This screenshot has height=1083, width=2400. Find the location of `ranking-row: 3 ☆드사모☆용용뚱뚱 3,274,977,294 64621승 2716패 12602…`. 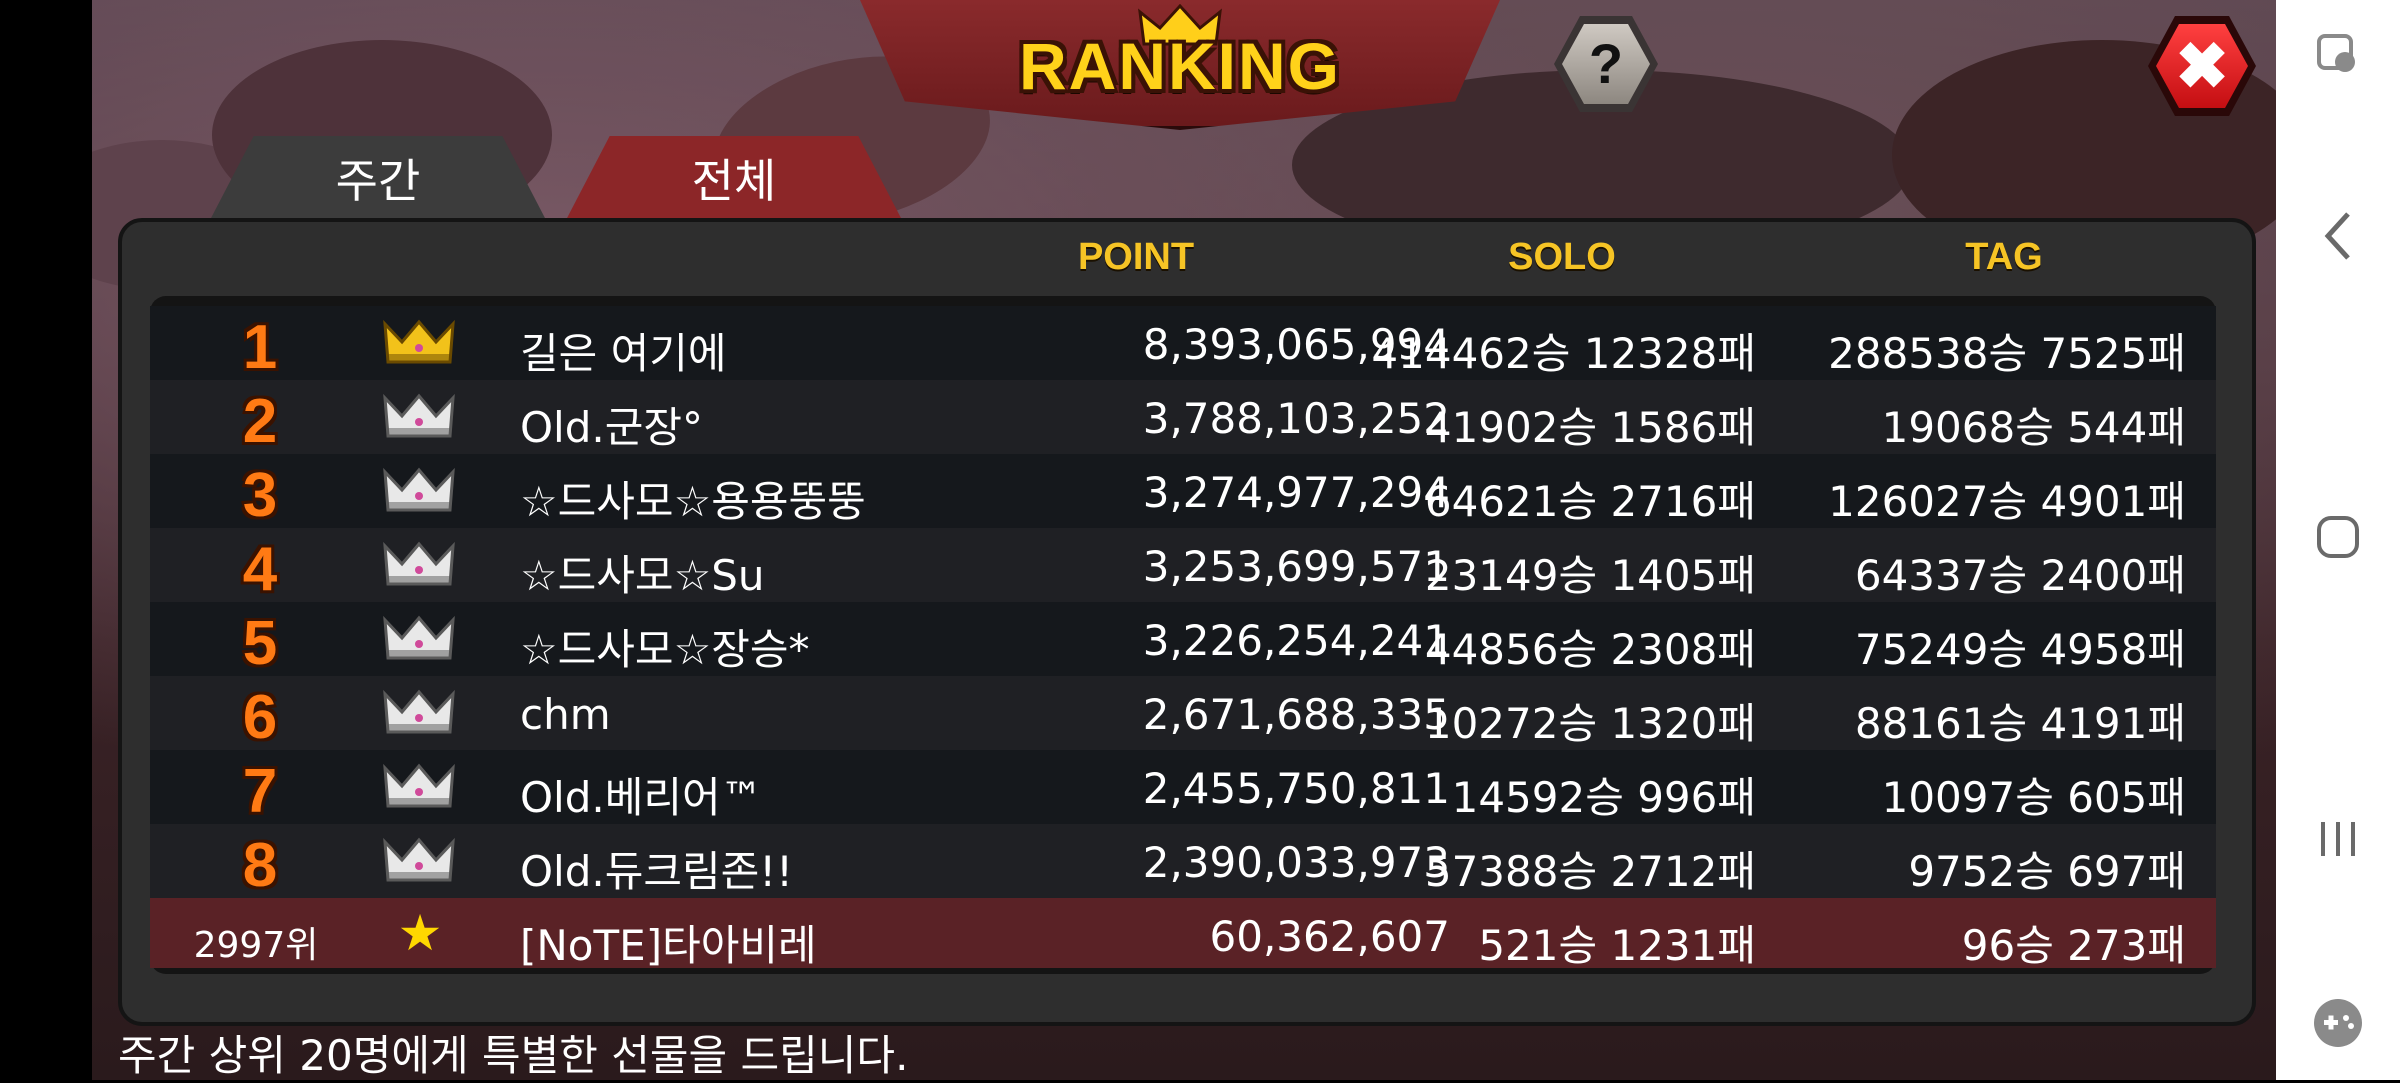

ranking-row: 3 ☆드사모☆용용뚱뚱 3,274,977,294 64621승 2716패 12602… is located at coordinates (1183, 492).